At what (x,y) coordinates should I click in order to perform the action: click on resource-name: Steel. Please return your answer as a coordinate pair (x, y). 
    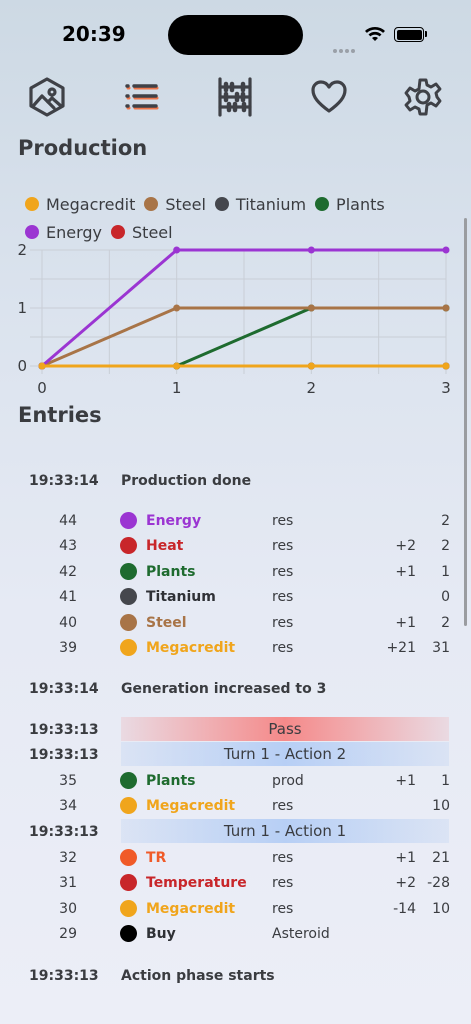
    Looking at the image, I should click on (166, 622).